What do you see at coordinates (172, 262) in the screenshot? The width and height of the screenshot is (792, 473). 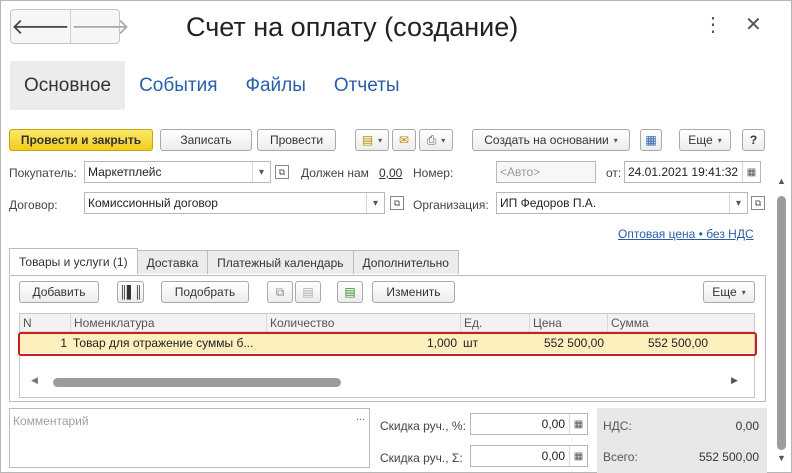 I see `tab-delivery: Доставка` at bounding box center [172, 262].